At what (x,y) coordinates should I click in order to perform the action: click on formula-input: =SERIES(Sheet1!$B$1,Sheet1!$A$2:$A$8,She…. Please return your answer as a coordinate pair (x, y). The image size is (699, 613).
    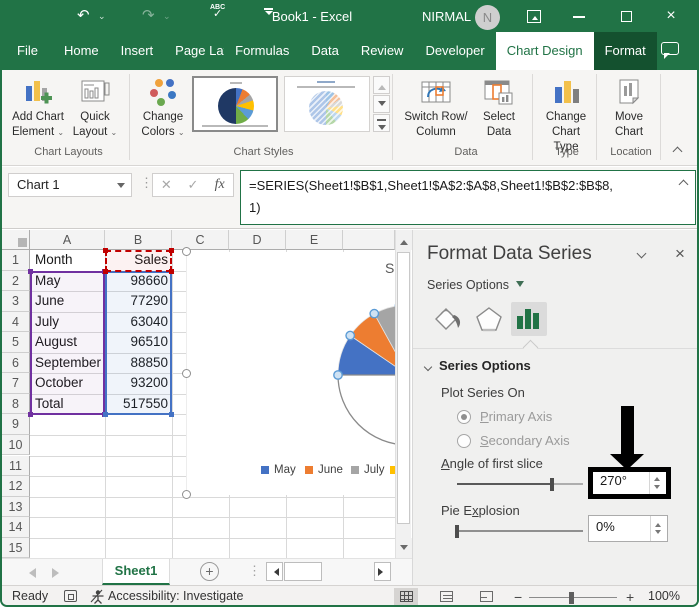
    Looking at the image, I should click on (468, 197).